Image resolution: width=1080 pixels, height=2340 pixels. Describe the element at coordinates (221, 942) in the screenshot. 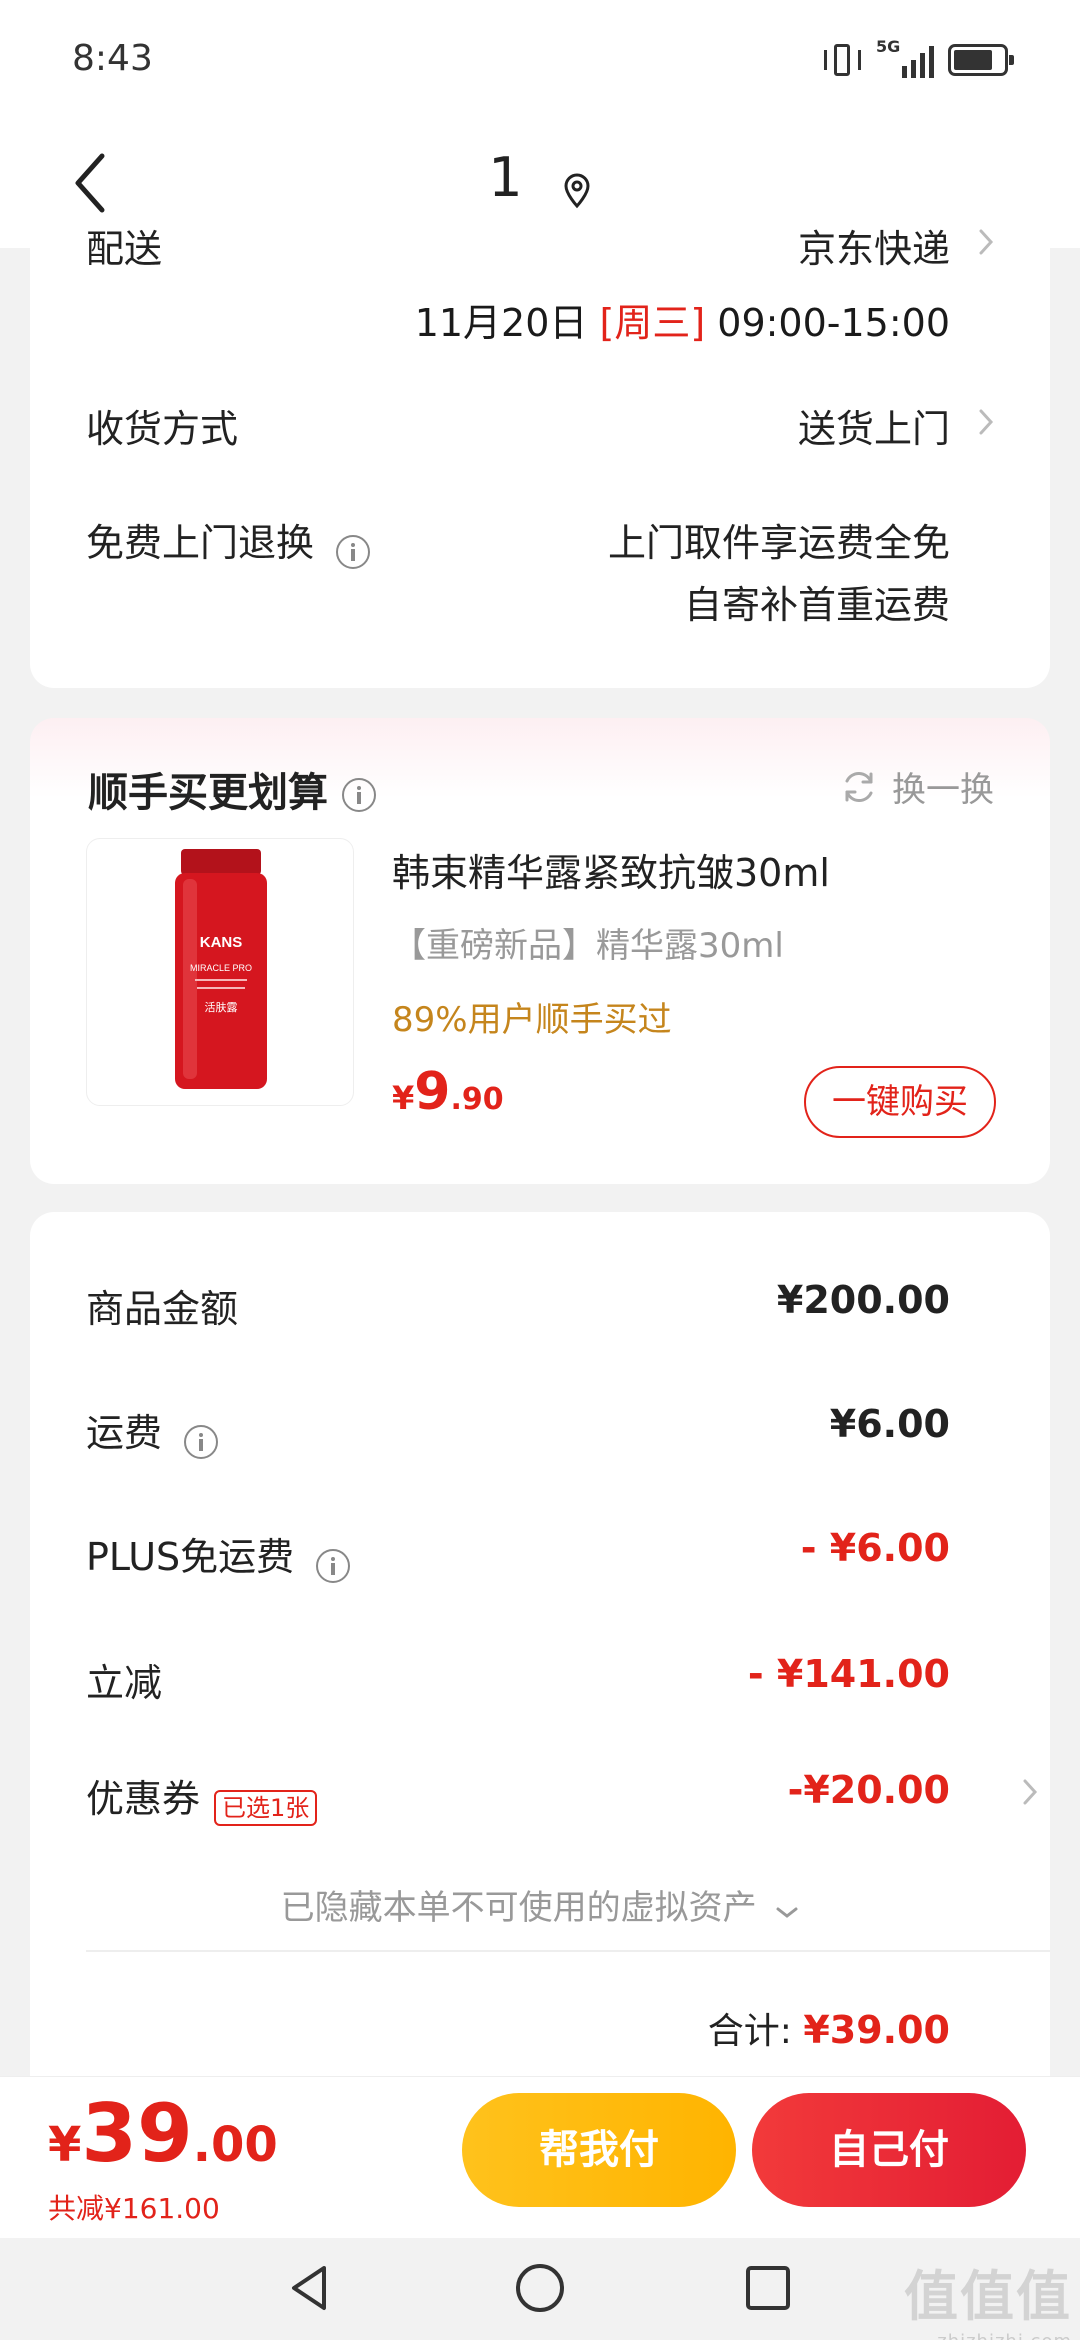

I see `bottle-brand: KANS` at that location.